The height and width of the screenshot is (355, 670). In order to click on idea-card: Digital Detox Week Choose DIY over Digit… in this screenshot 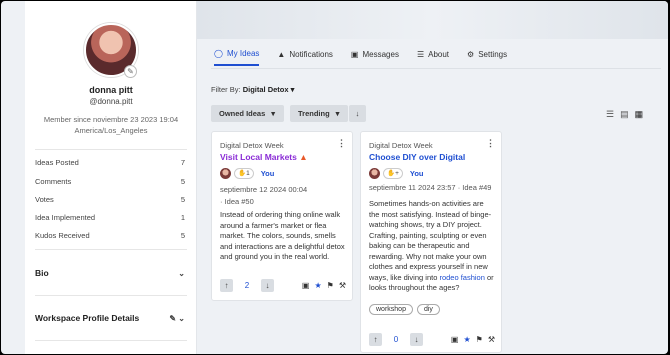, I will do `click(431, 242)`.